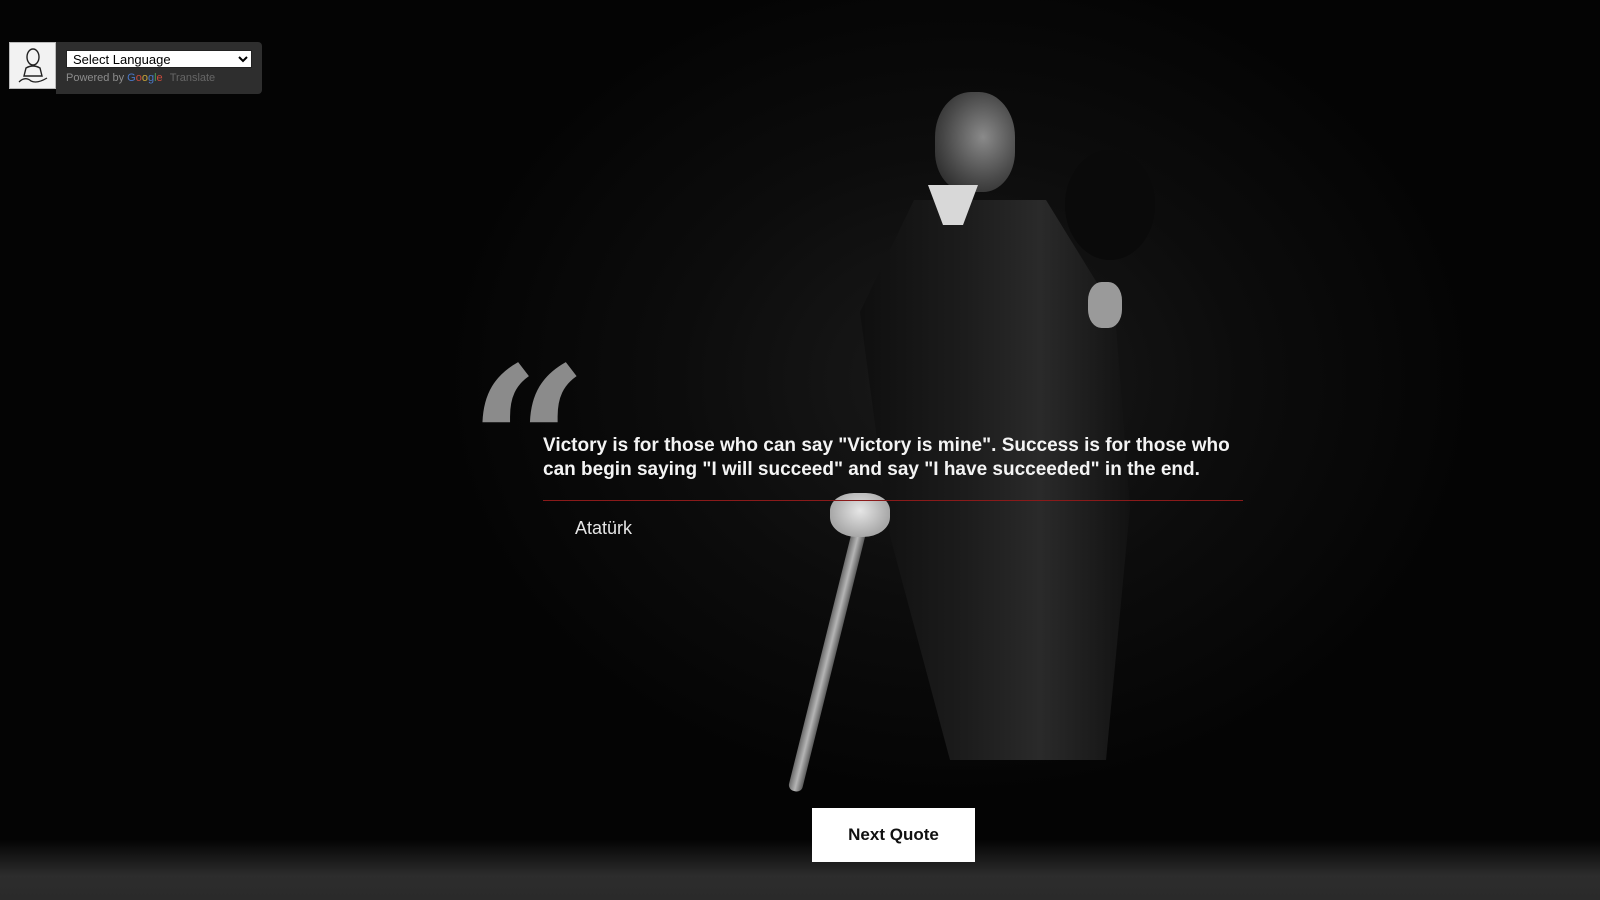  Describe the element at coordinates (95, 78) in the screenshot. I see `powered-by-label: Powered by` at that location.